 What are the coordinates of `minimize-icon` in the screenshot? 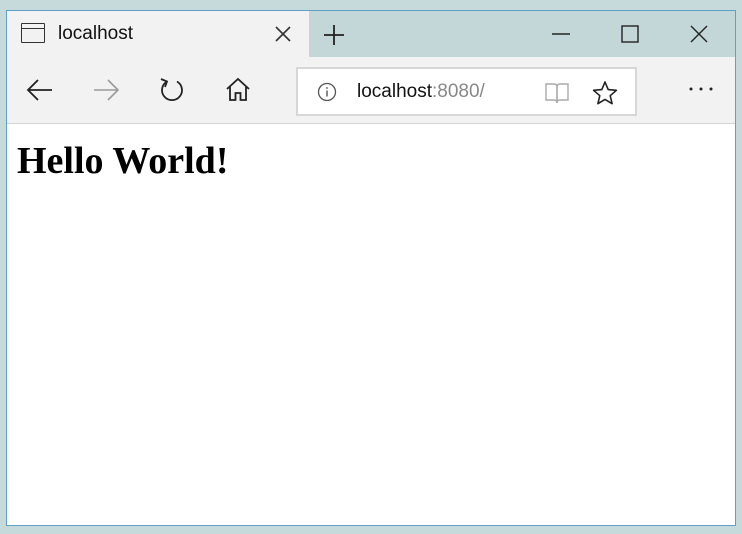 It's located at (561, 34).